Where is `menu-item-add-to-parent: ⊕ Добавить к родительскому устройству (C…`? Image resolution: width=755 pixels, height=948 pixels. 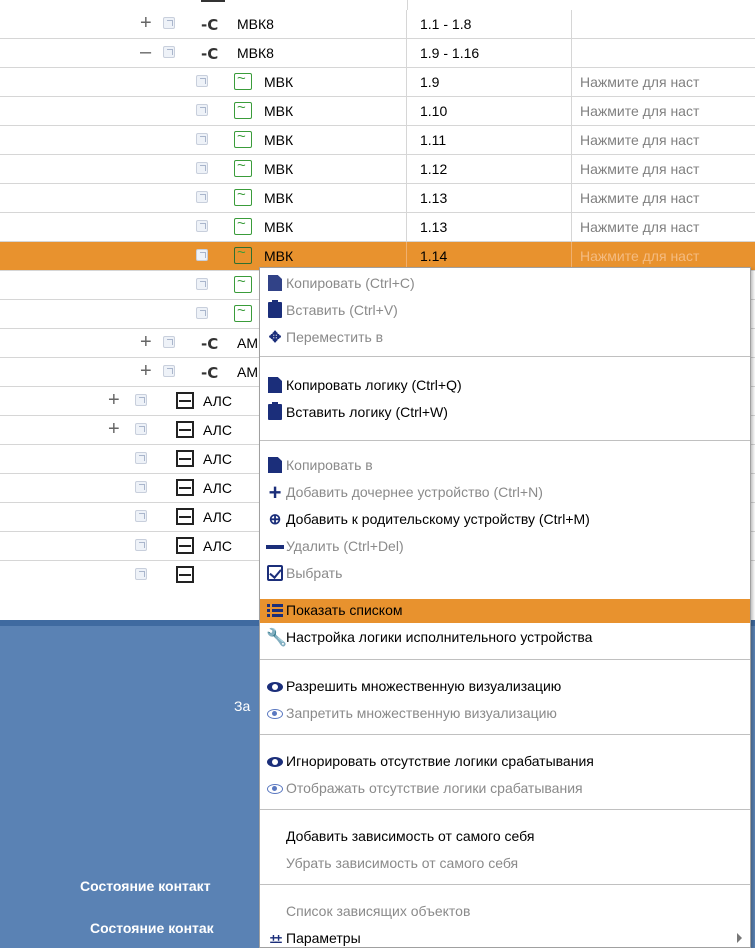 menu-item-add-to-parent: ⊕ Добавить к родительскому устройству (C… is located at coordinates (505, 520).